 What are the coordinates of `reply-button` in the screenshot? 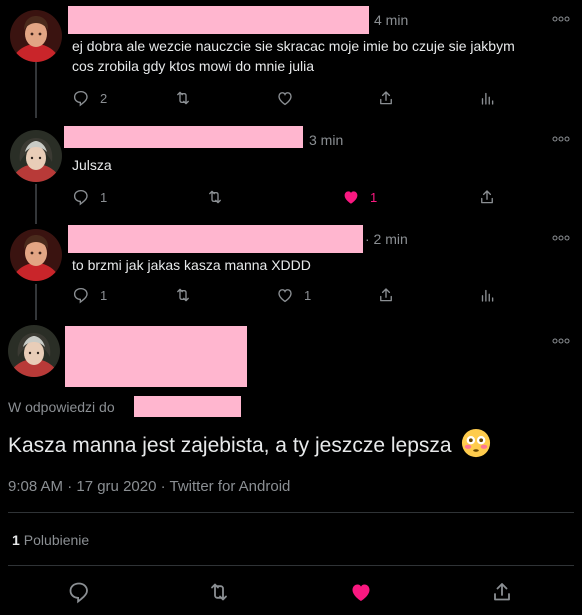 It's located at (80, 593).